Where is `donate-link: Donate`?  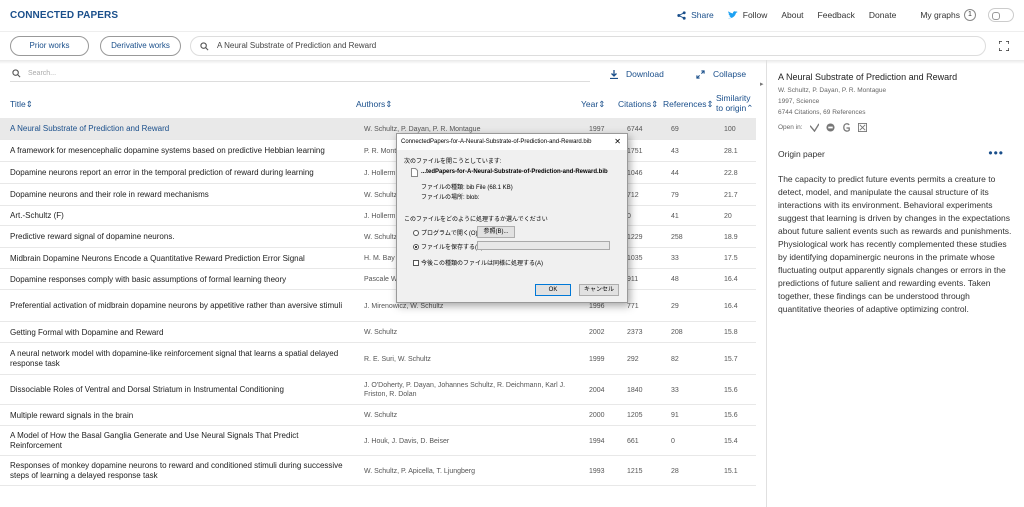
donate-link: Donate is located at coordinates (882, 15).